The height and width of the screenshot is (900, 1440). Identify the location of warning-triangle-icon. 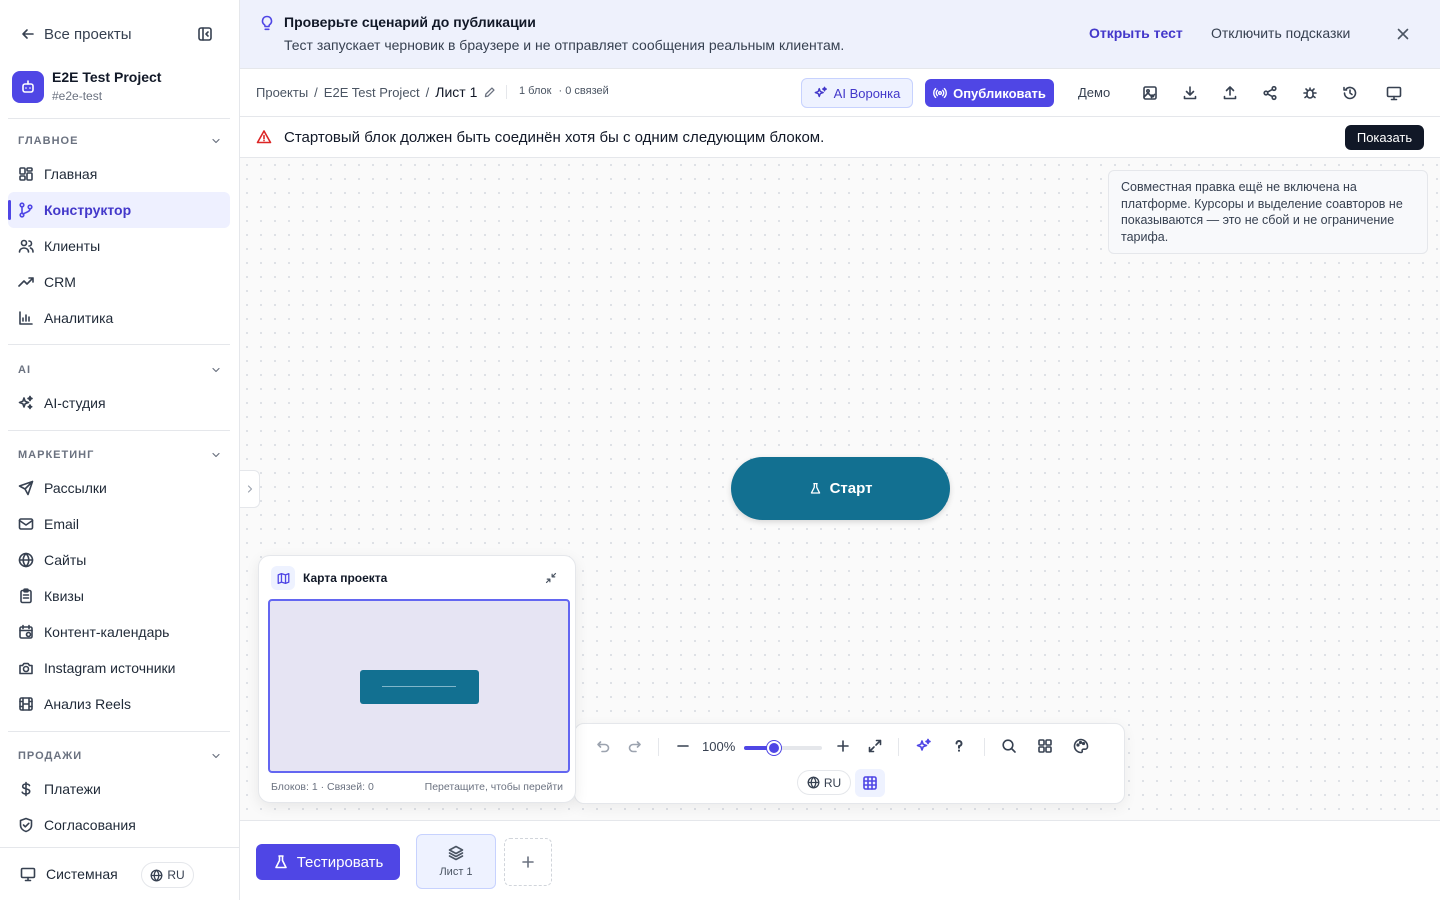
(264, 137).